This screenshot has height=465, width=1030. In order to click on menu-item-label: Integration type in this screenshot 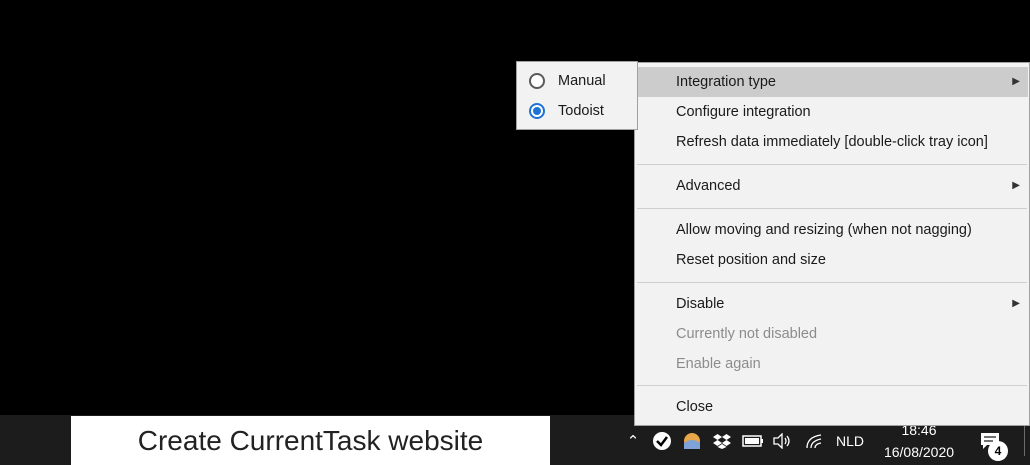, I will do `click(726, 82)`.